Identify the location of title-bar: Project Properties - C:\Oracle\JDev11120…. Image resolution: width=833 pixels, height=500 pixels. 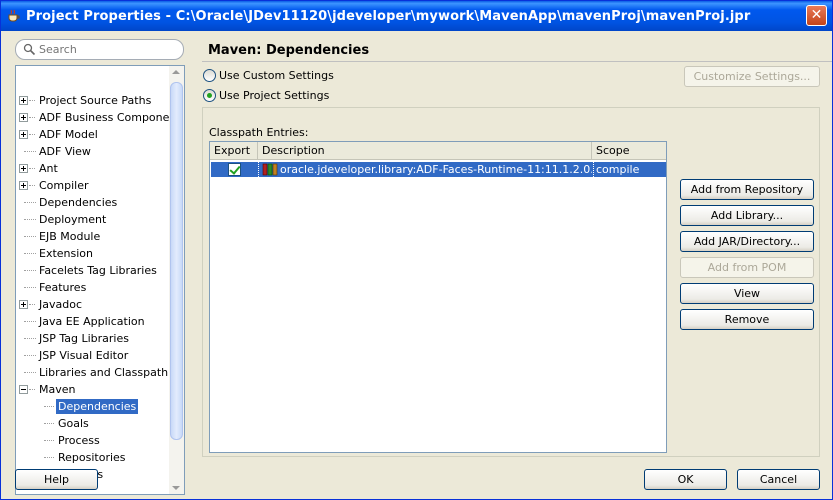
(416, 16).